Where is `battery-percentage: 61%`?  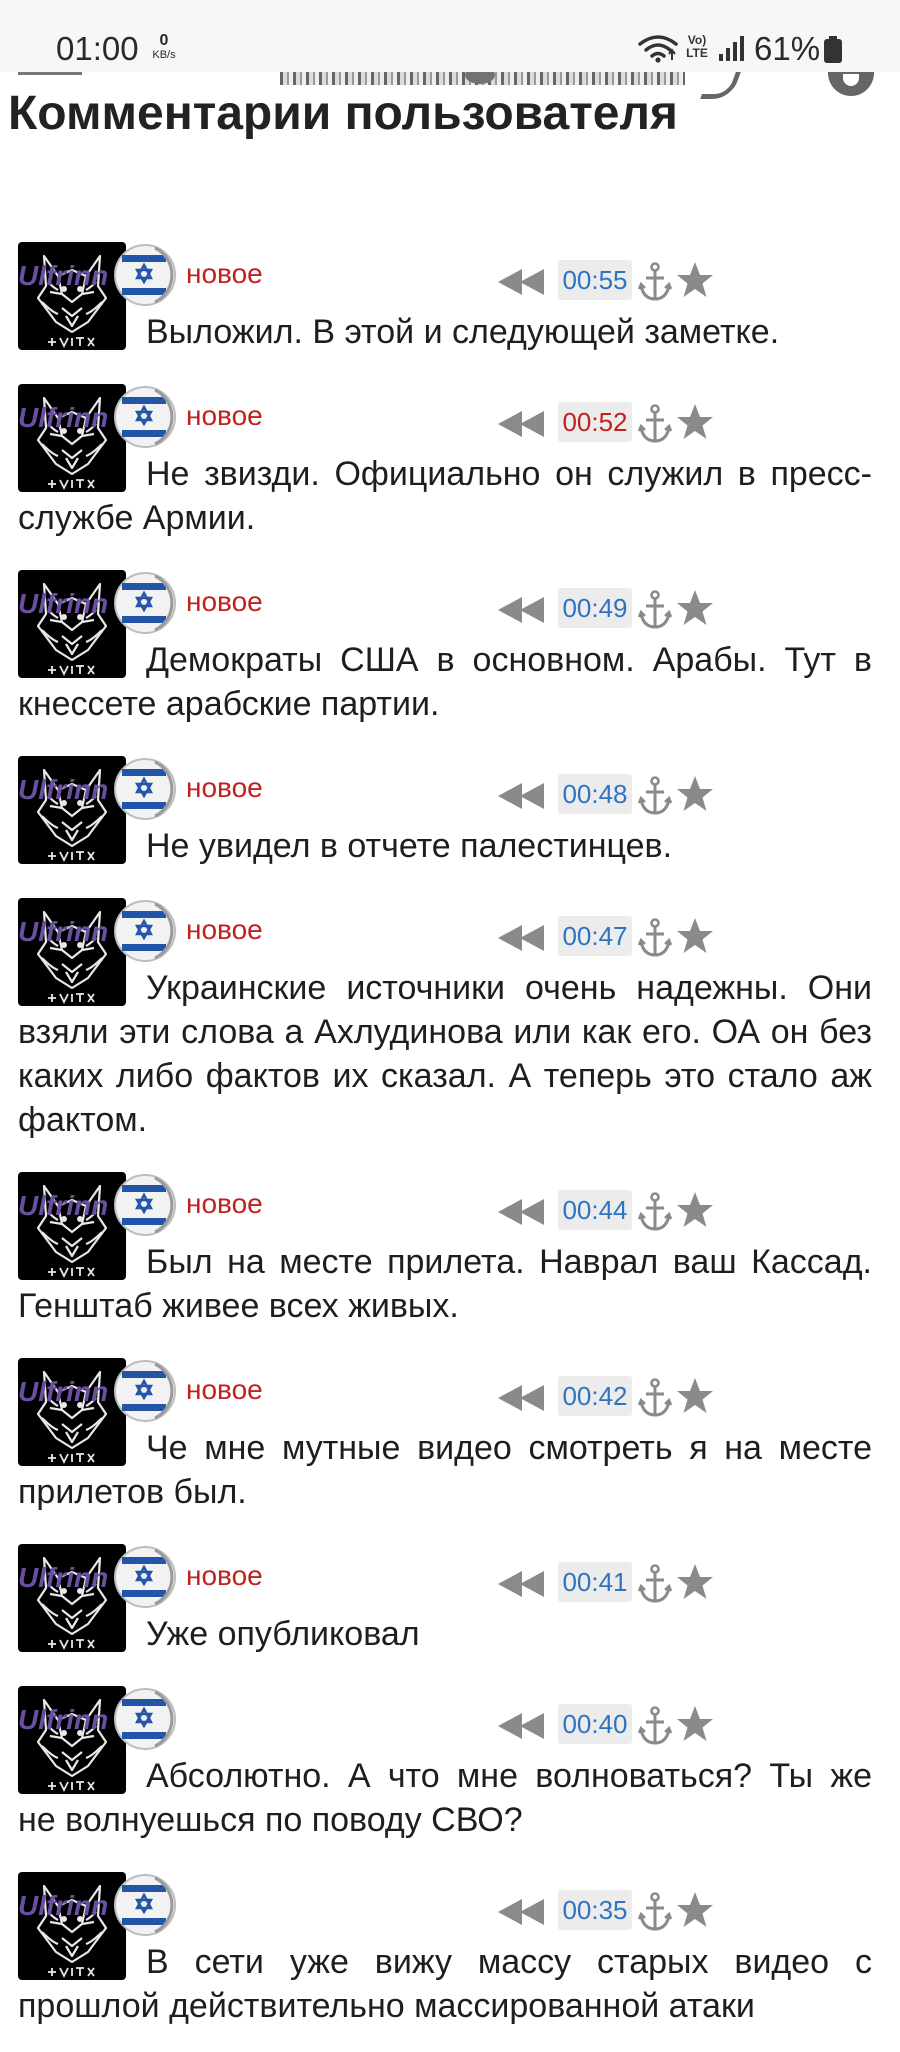
battery-percentage: 61% is located at coordinates (787, 48).